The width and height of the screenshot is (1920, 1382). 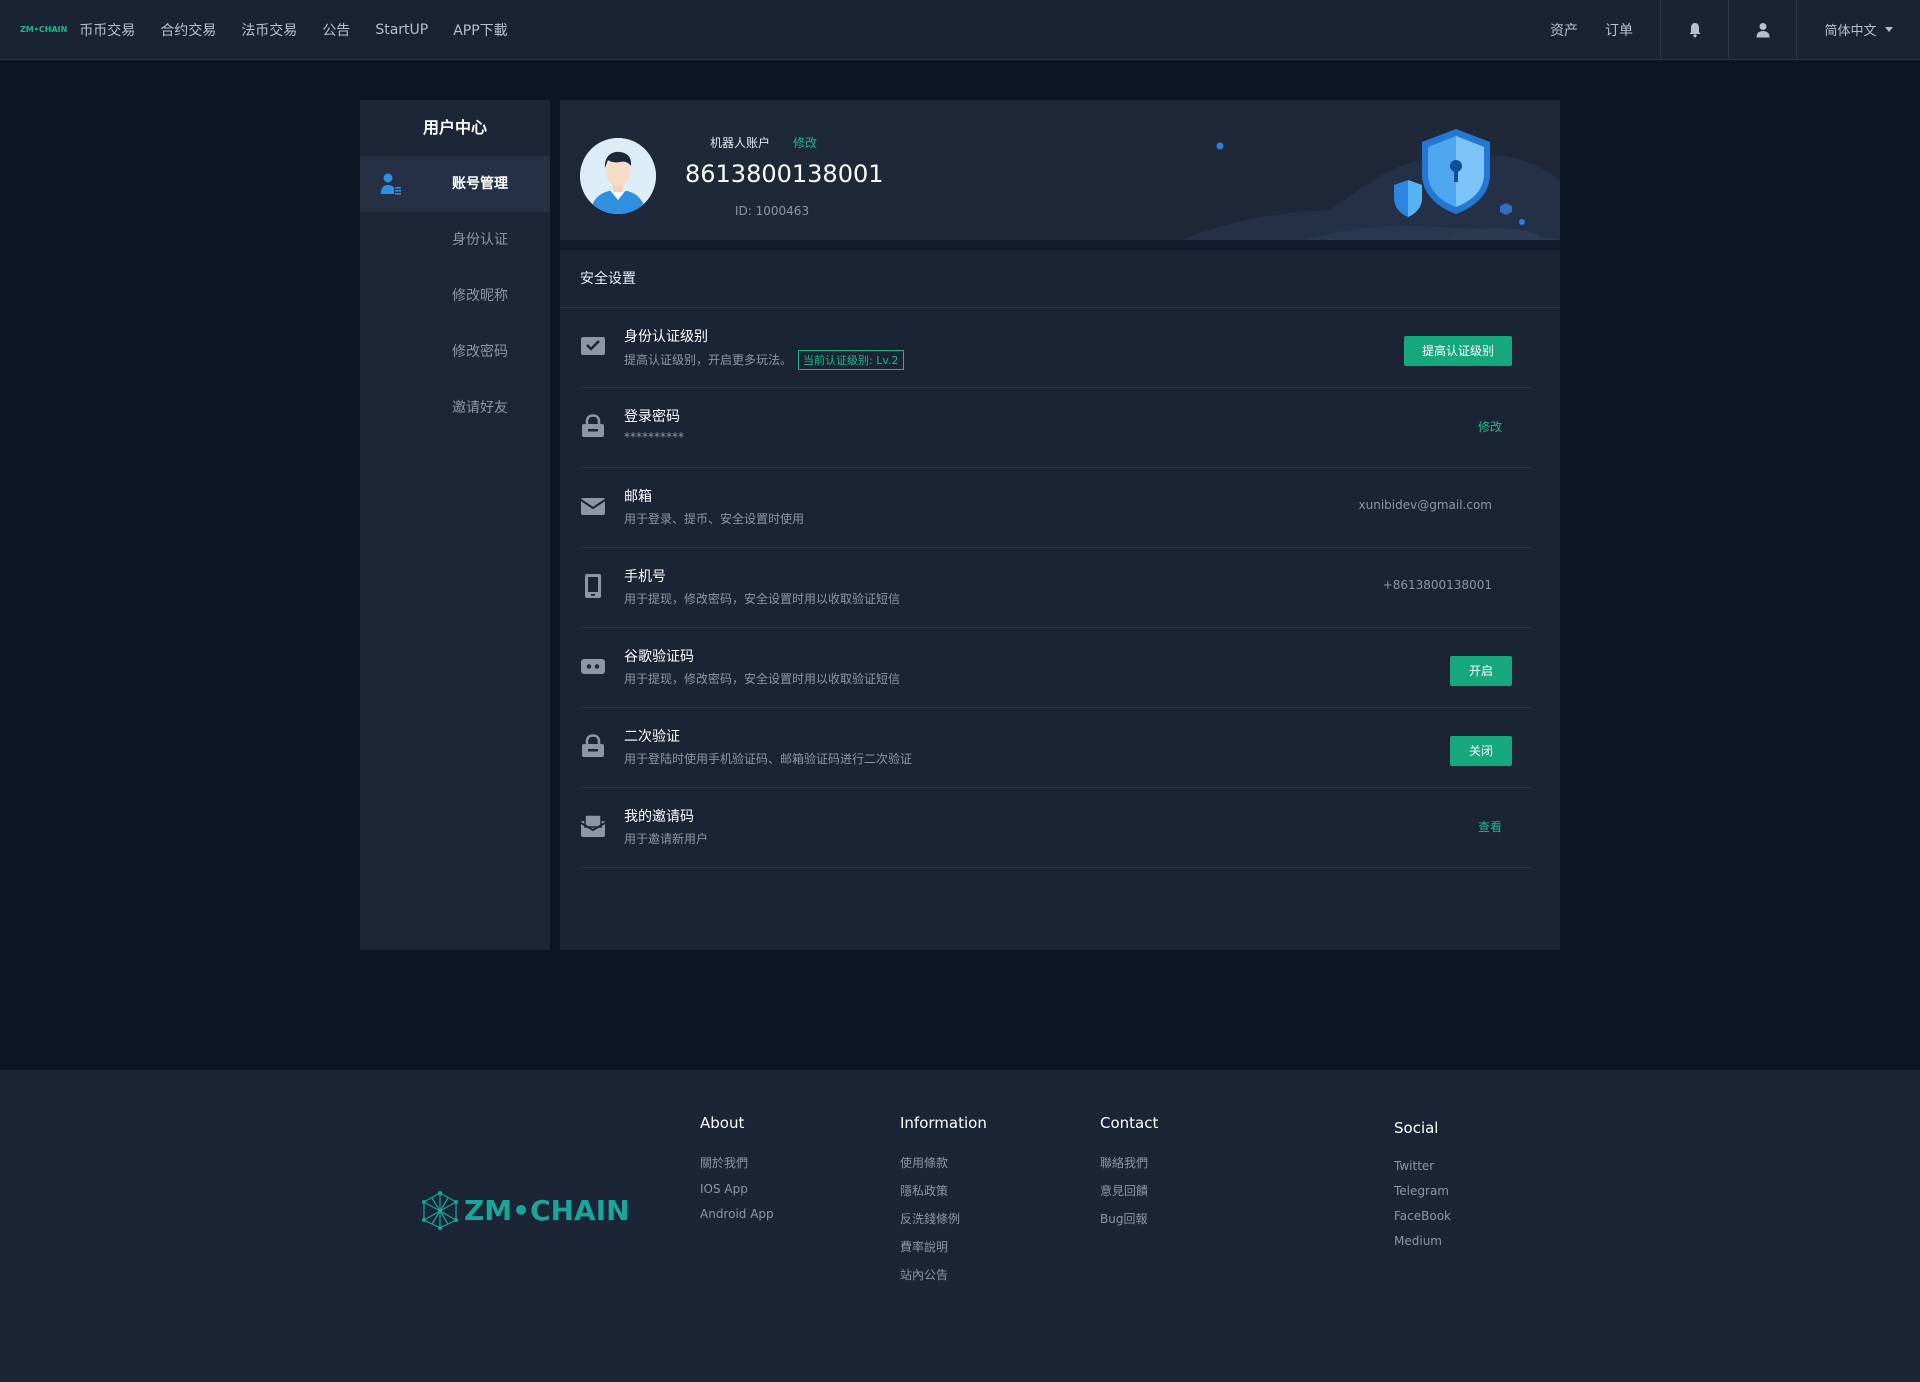 I want to click on nav-link-spot-trading: 币币交易, so click(x=107, y=30).